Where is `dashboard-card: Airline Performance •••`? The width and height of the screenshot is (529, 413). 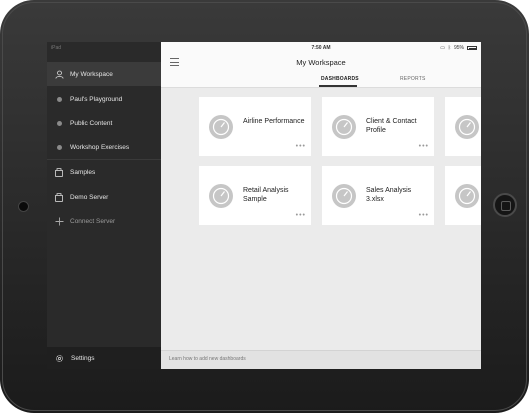
dashboard-card: Airline Performance ••• is located at coordinates (255, 126).